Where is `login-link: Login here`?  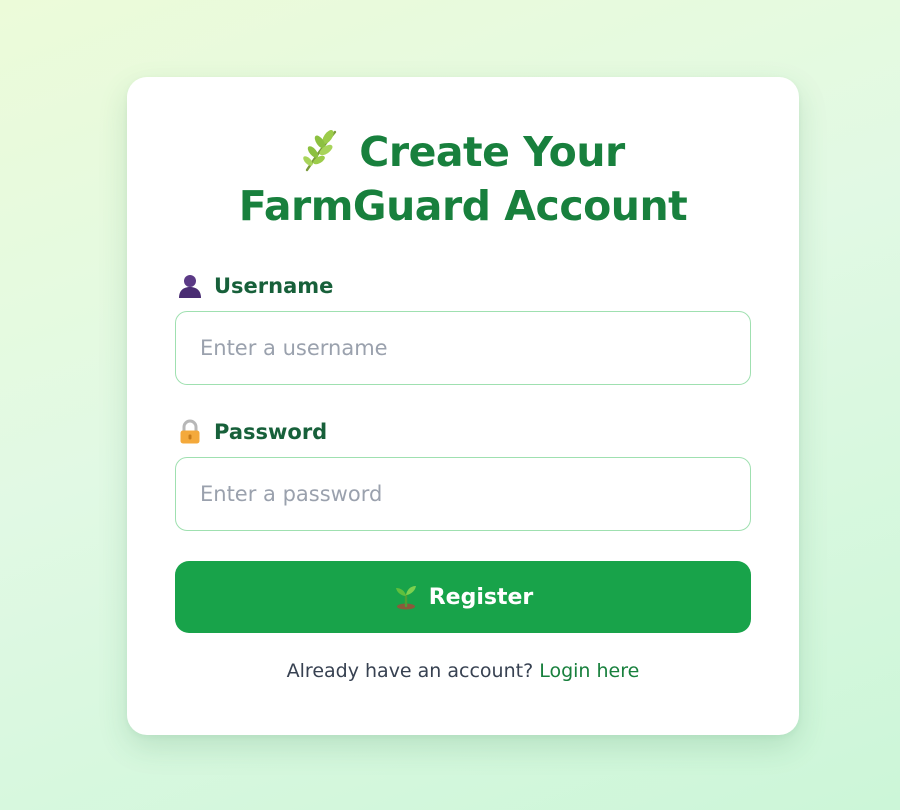 login-link: Login here is located at coordinates (589, 671).